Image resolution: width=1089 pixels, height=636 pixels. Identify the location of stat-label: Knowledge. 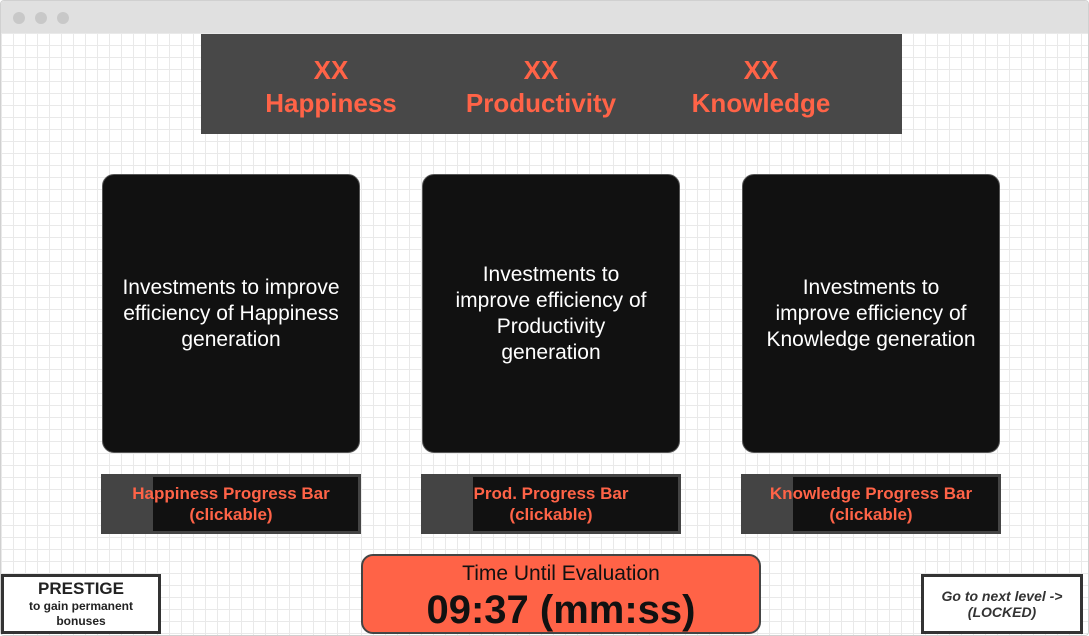
(761, 103).